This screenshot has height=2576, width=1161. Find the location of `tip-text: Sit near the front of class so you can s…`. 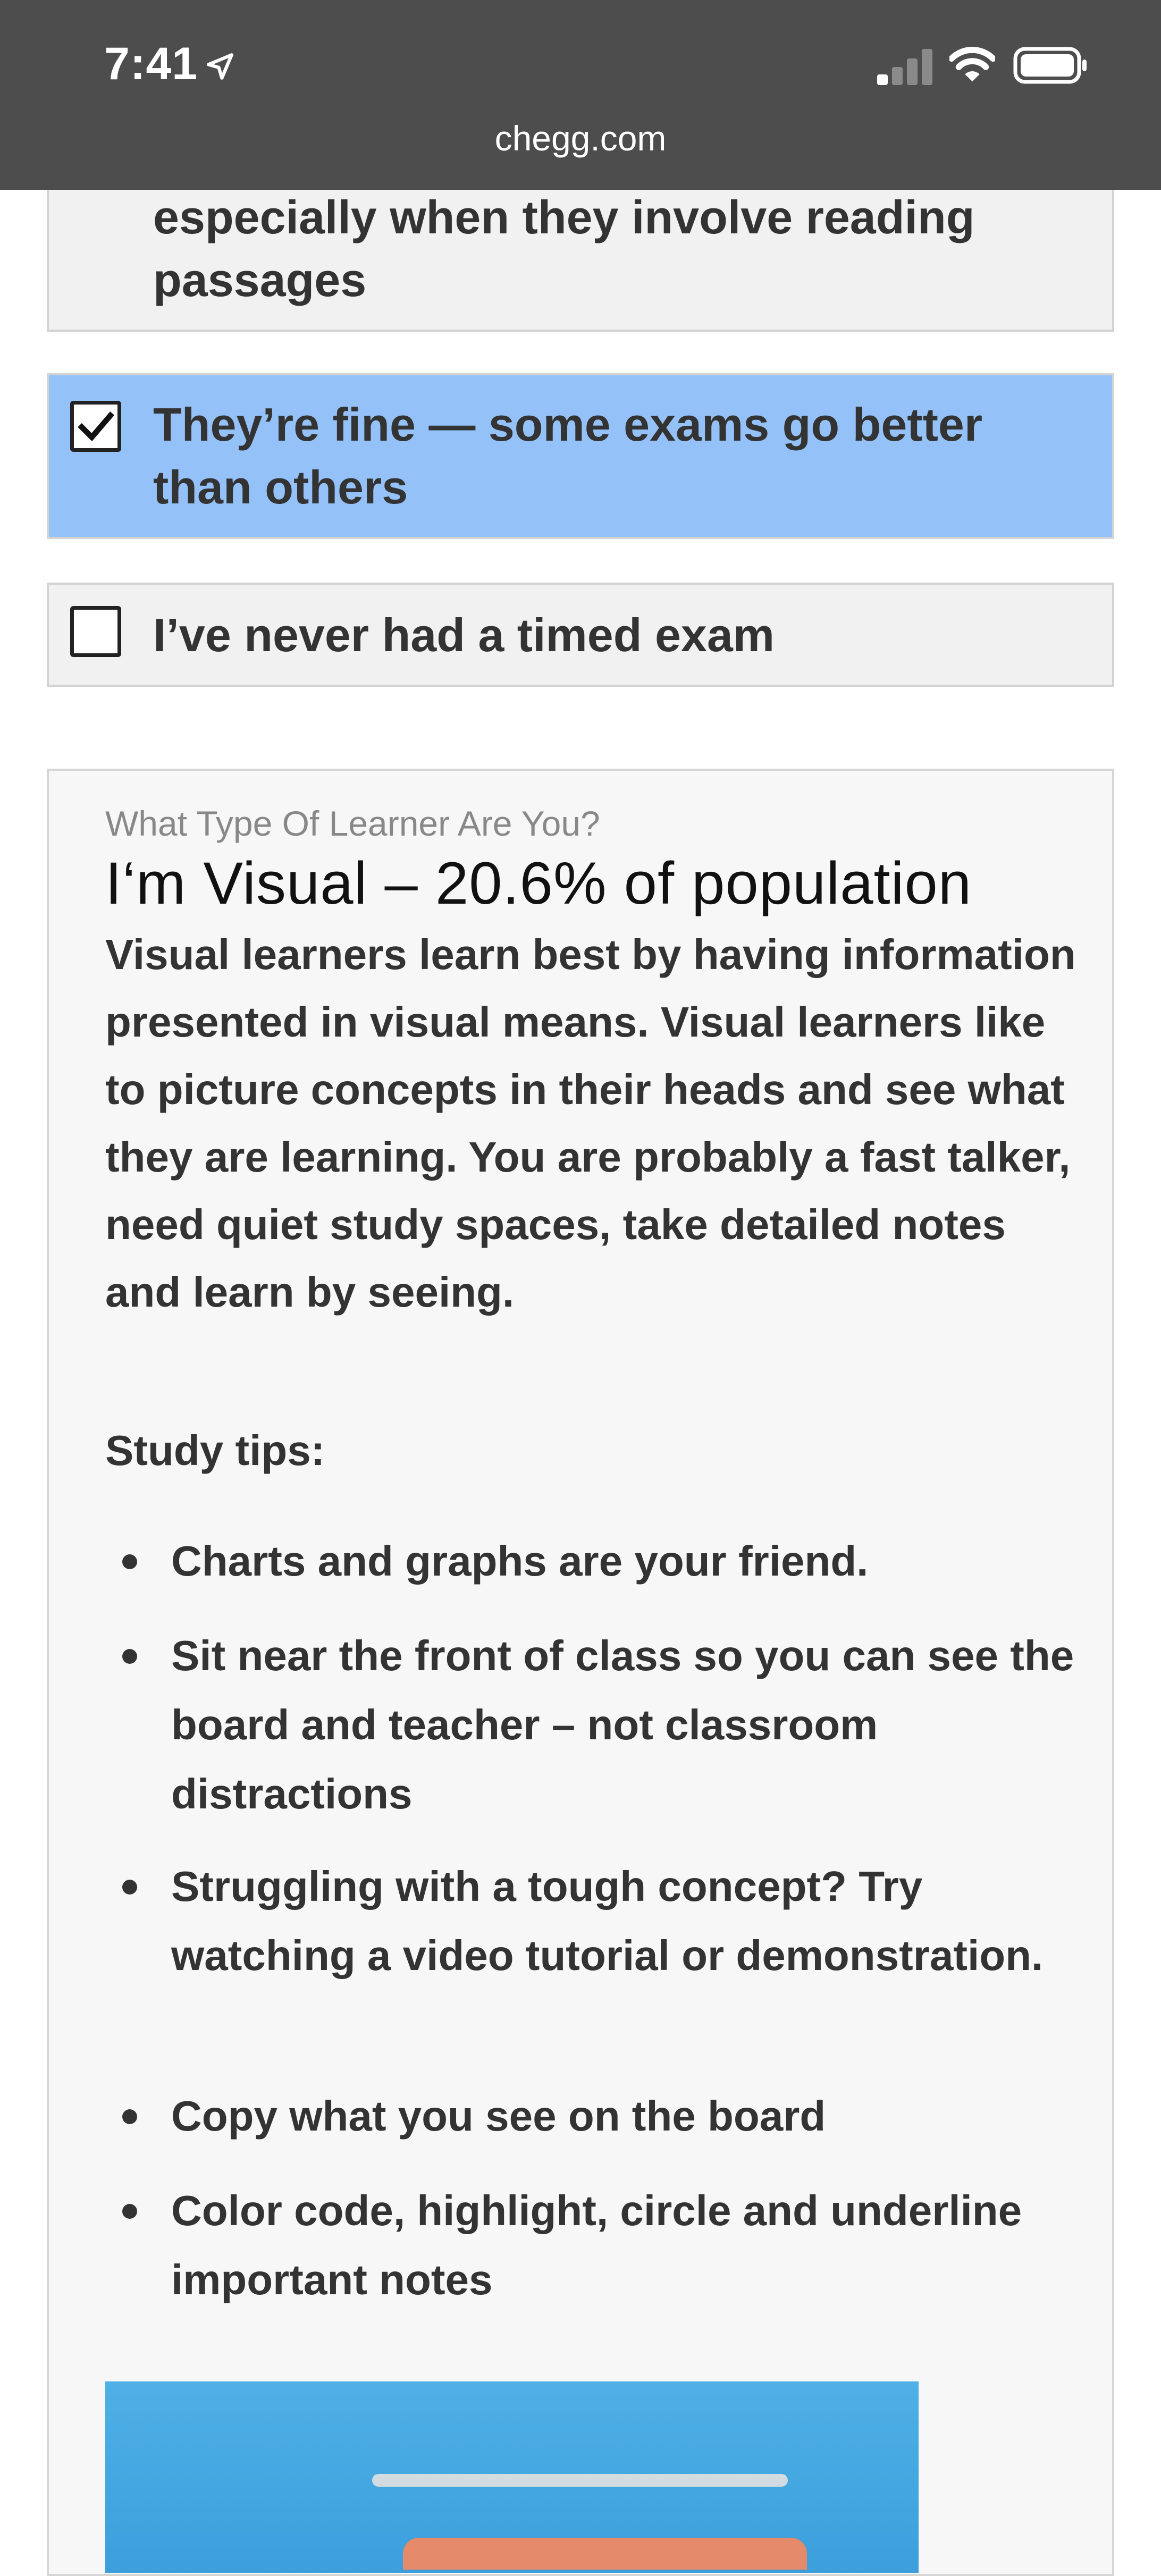

tip-text: Sit near the front of class so you can s… is located at coordinates (622, 1724).